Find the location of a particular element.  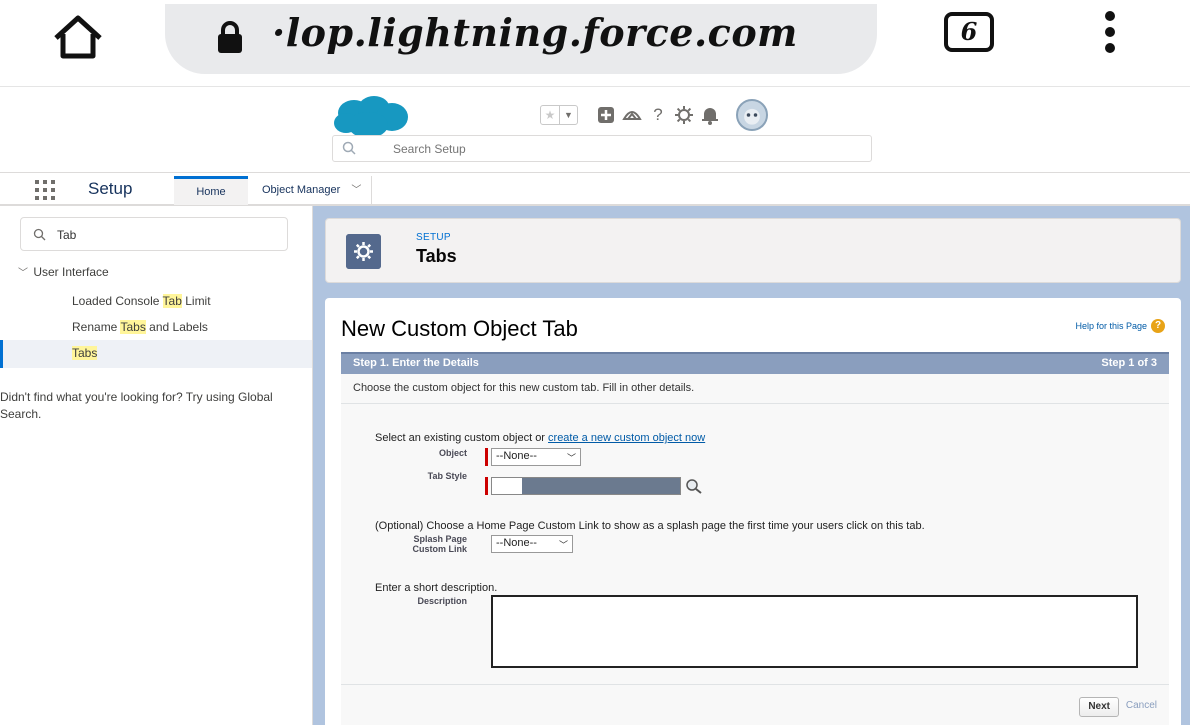

help-link: Help for this Page ? is located at coordinates (1120, 326).